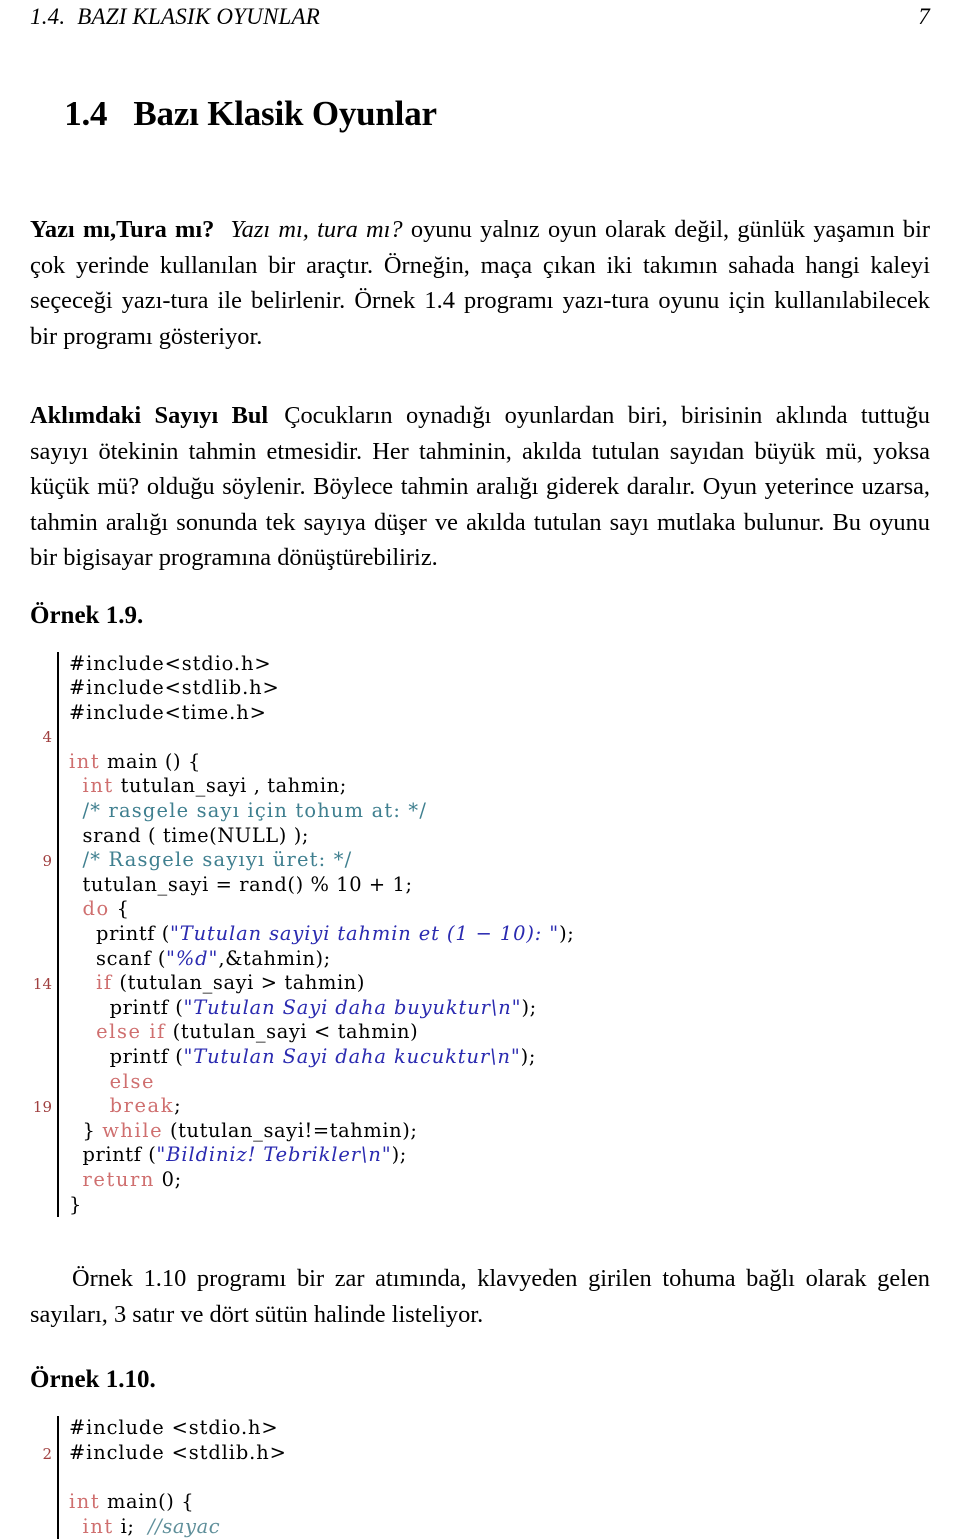  I want to click on code-line: printf ("Tutulan Sayi daha kucuktur\n");, so click(480, 1057).